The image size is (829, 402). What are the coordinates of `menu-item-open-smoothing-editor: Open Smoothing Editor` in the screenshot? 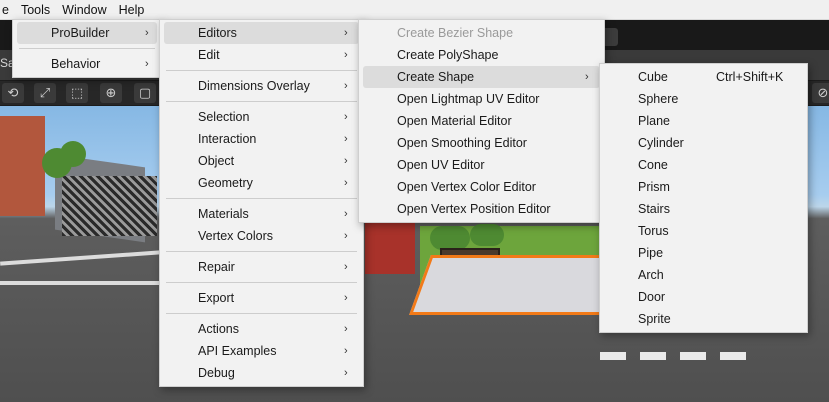 It's located at (481, 143).